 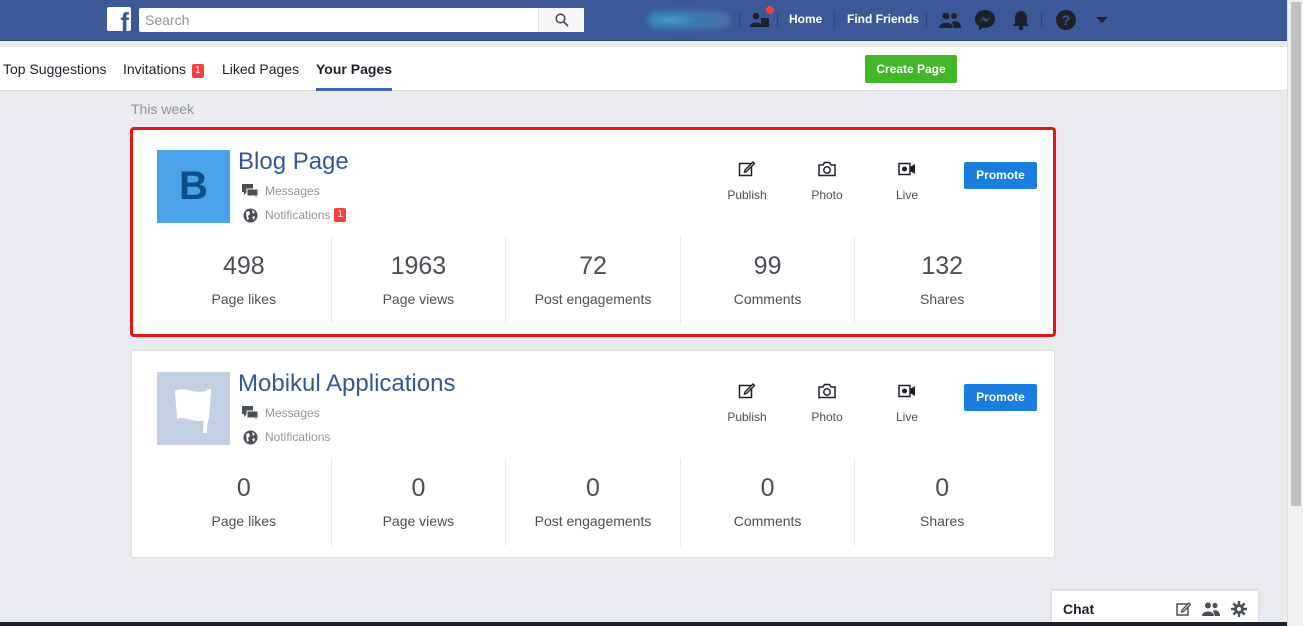 I want to click on stat-shares: 0 Shares, so click(x=942, y=502).